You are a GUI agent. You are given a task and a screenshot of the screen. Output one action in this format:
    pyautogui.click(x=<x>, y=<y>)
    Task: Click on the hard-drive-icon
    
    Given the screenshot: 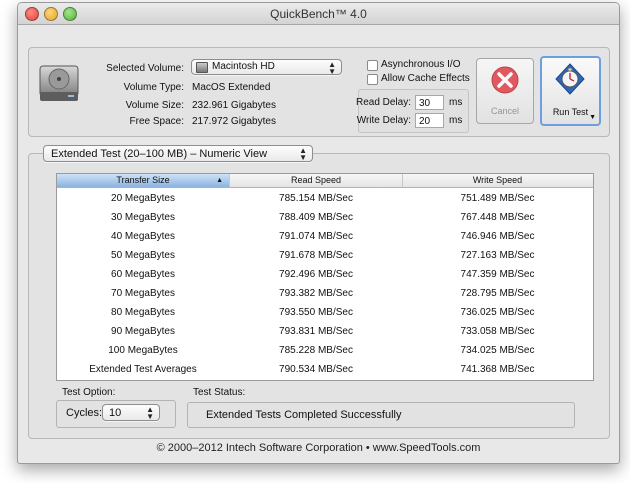 What is the action you would take?
    pyautogui.click(x=59, y=83)
    